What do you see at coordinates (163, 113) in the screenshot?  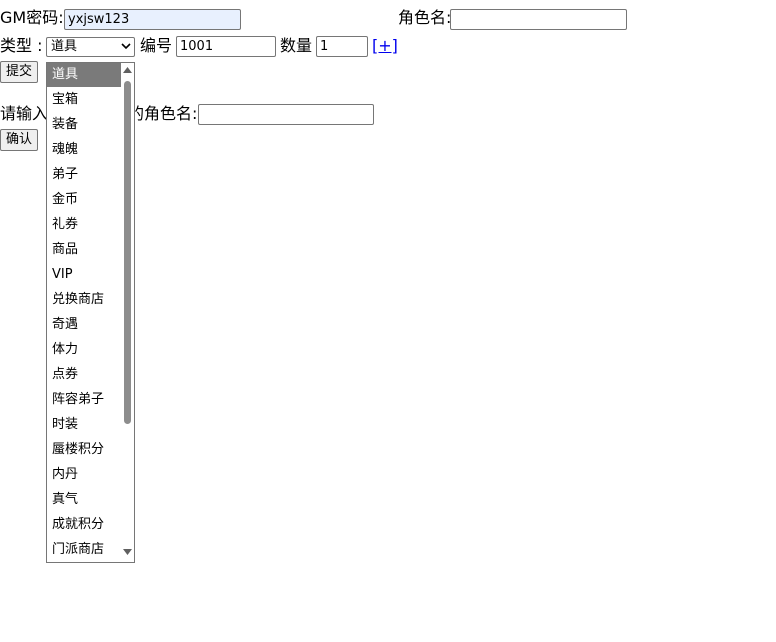 I see `role-prompt-label-end: 的角色名:` at bounding box center [163, 113].